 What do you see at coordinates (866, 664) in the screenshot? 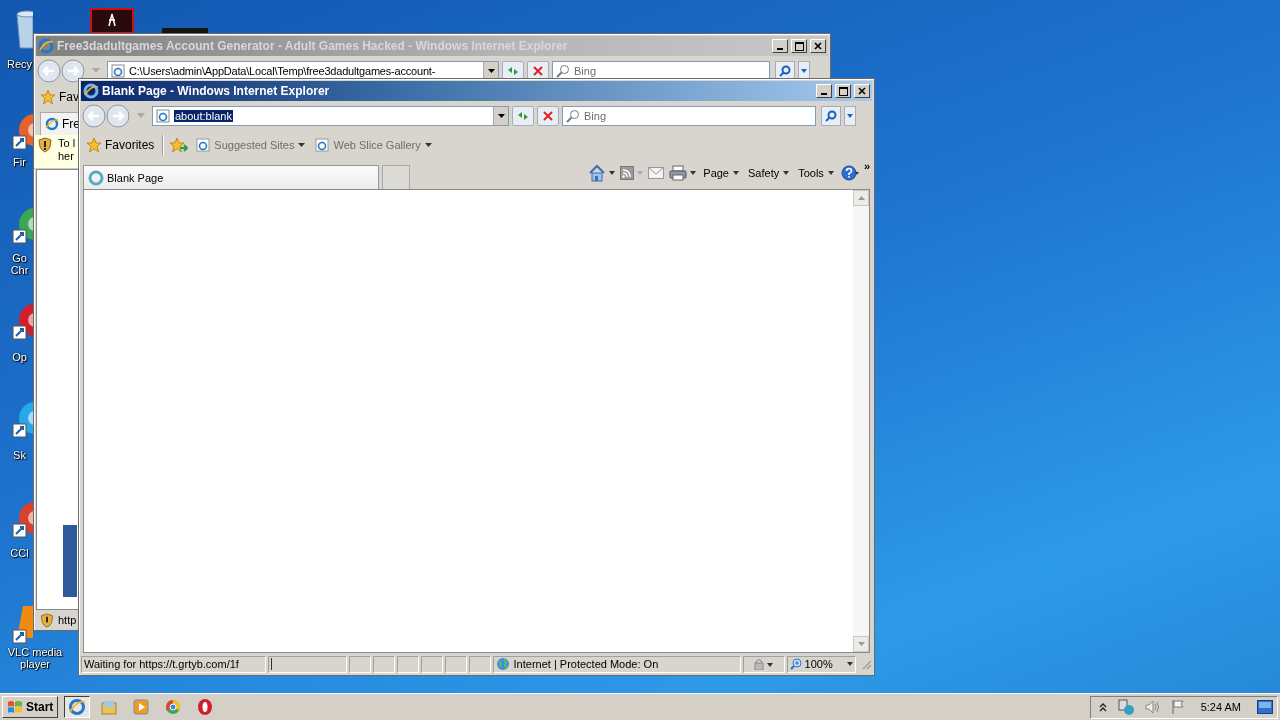
I see `resize-grip-icon` at bounding box center [866, 664].